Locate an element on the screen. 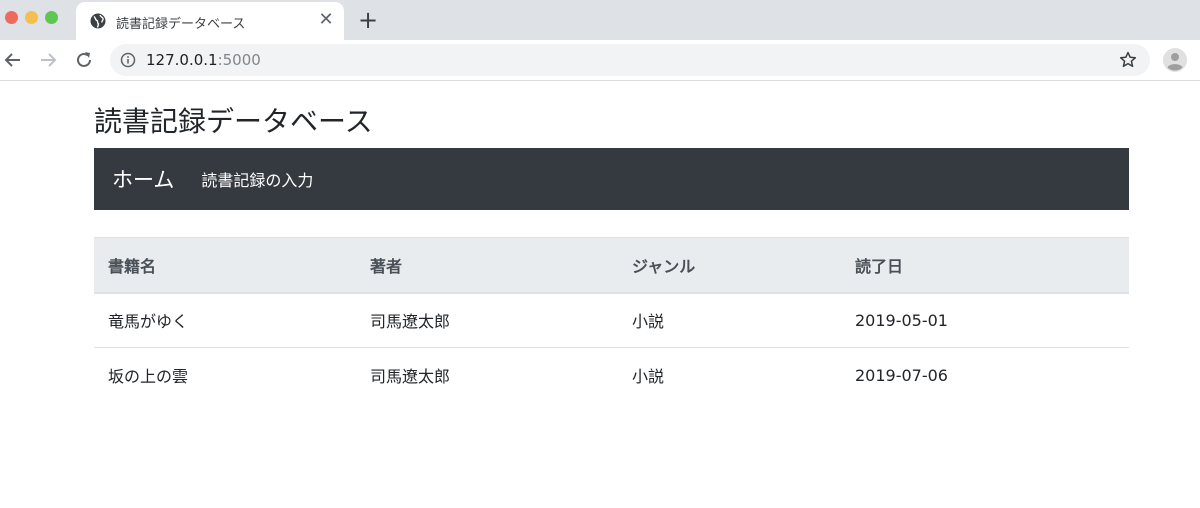  globe-icon is located at coordinates (98, 21).